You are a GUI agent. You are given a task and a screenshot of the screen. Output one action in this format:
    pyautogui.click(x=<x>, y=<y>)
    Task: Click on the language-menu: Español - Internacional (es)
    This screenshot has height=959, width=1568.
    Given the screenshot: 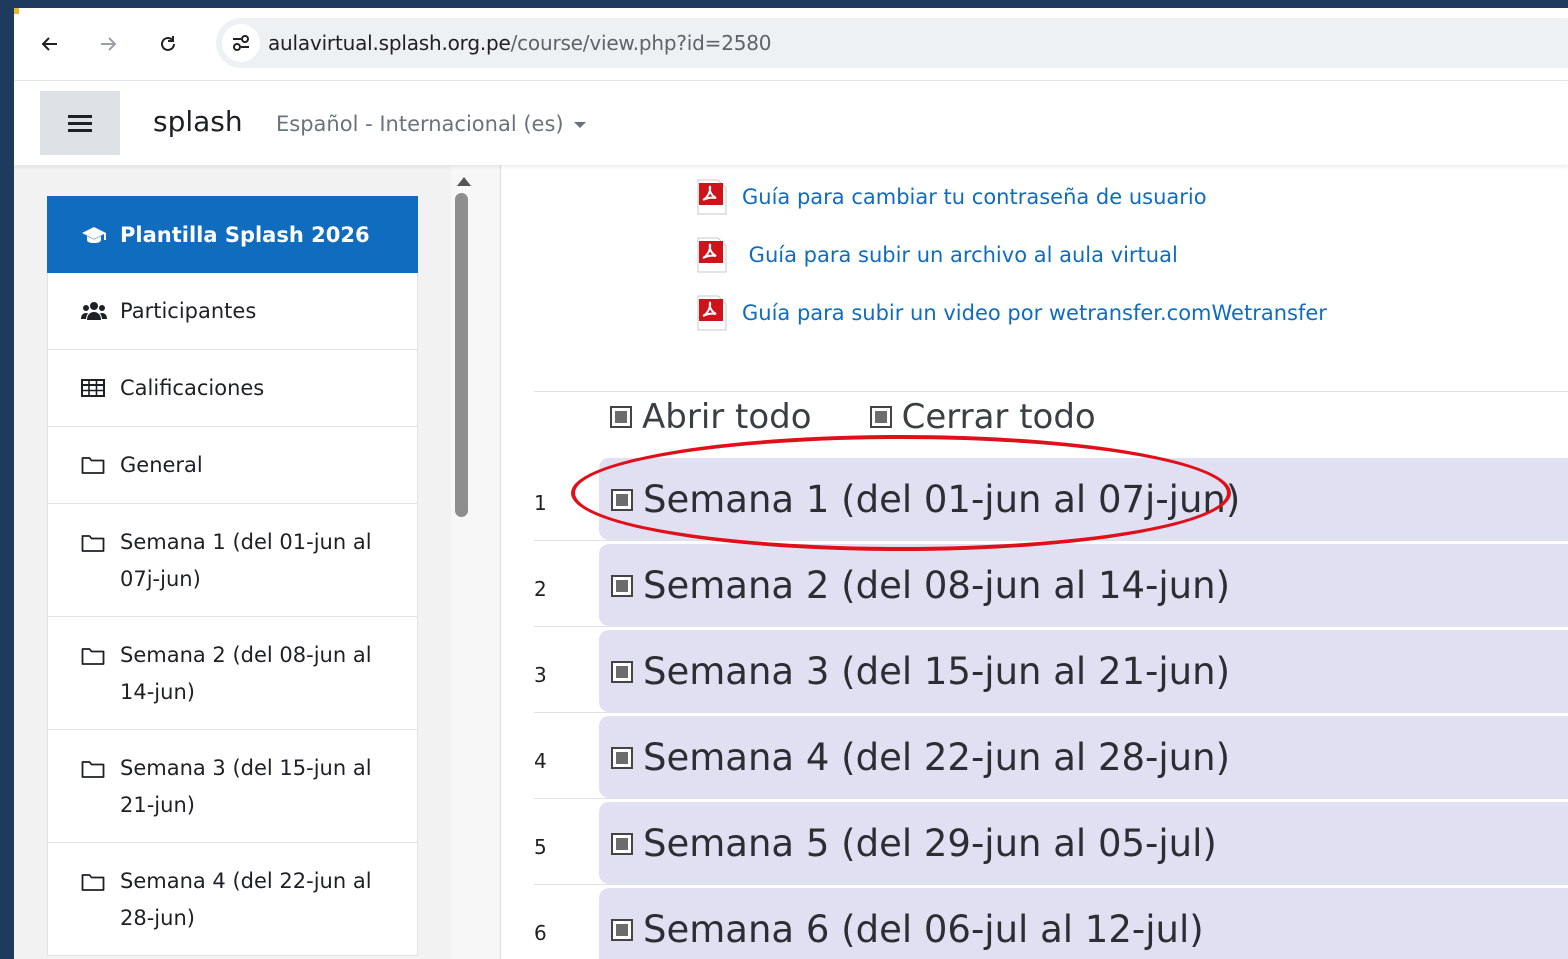 What is the action you would take?
    pyautogui.click(x=431, y=124)
    